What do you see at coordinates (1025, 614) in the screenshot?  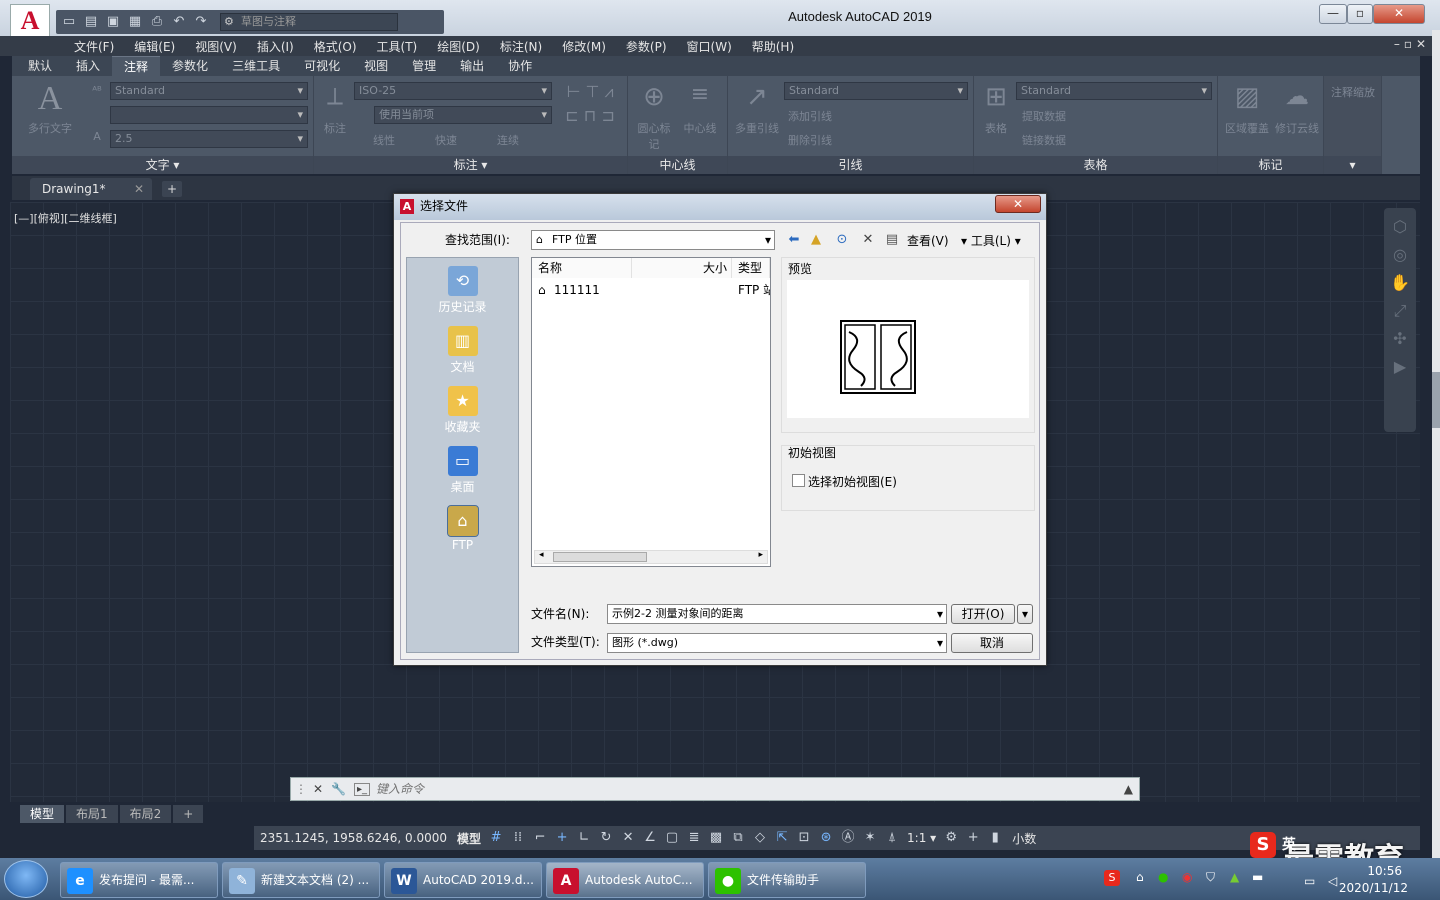 I see `open-dropdown-button: ▾` at bounding box center [1025, 614].